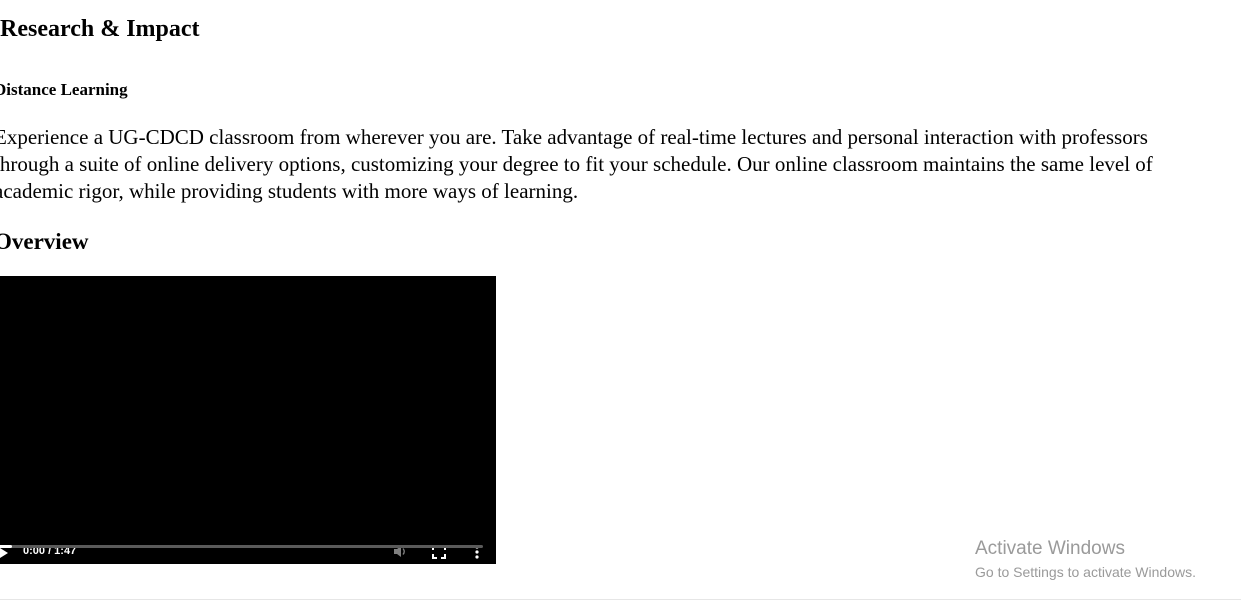 This screenshot has width=1241, height=601. I want to click on overview-heading: Overview, so click(44, 241).